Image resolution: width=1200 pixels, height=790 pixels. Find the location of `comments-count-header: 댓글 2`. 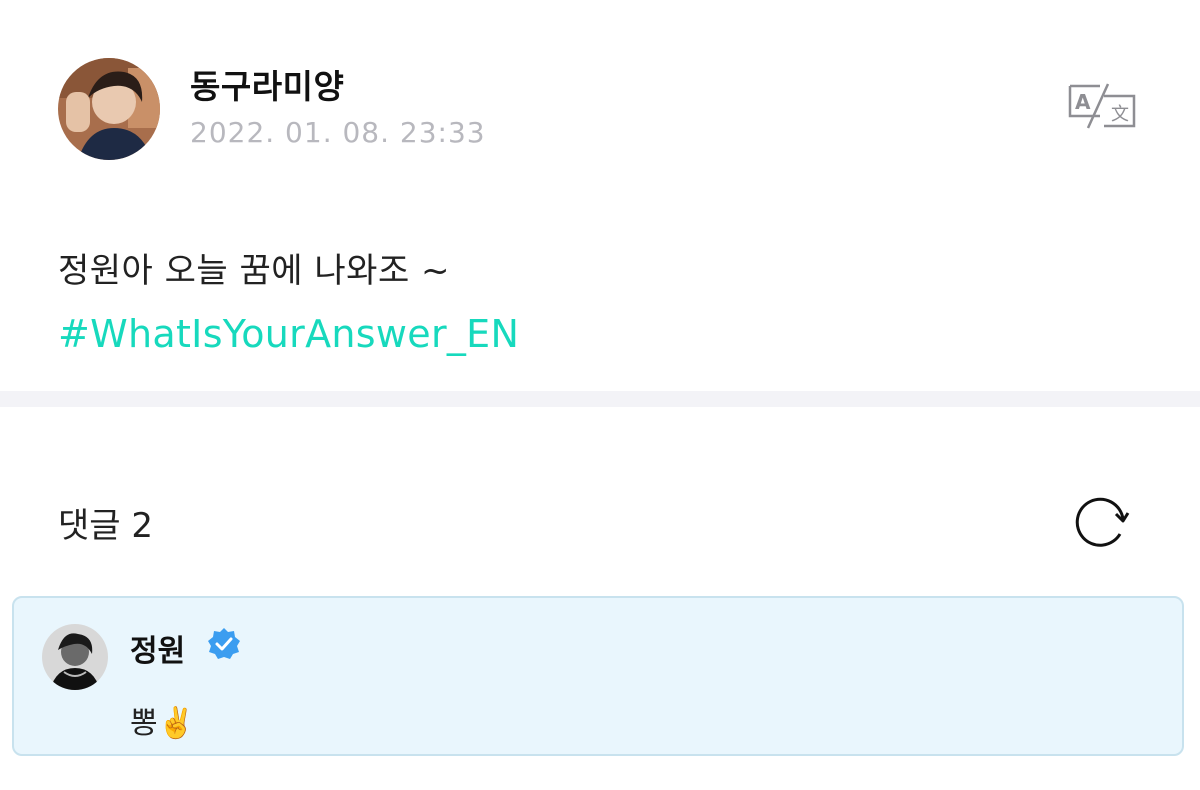

comments-count-header: 댓글 2 is located at coordinates (105, 526).